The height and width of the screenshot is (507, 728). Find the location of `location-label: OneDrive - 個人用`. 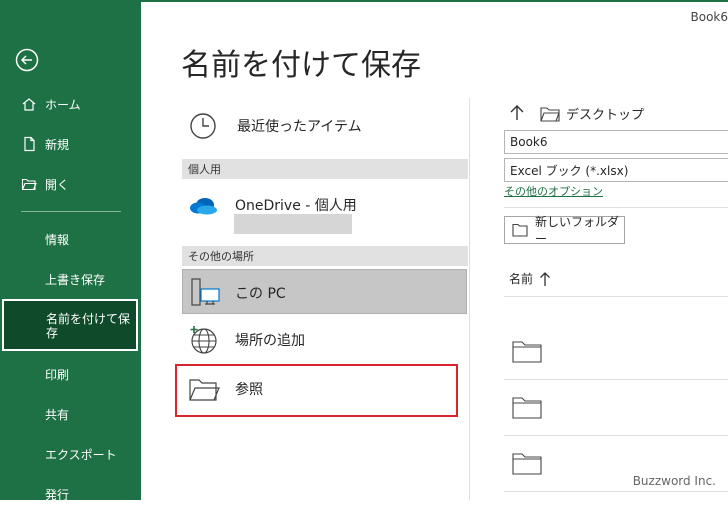

location-label: OneDrive - 個人用 is located at coordinates (296, 205).